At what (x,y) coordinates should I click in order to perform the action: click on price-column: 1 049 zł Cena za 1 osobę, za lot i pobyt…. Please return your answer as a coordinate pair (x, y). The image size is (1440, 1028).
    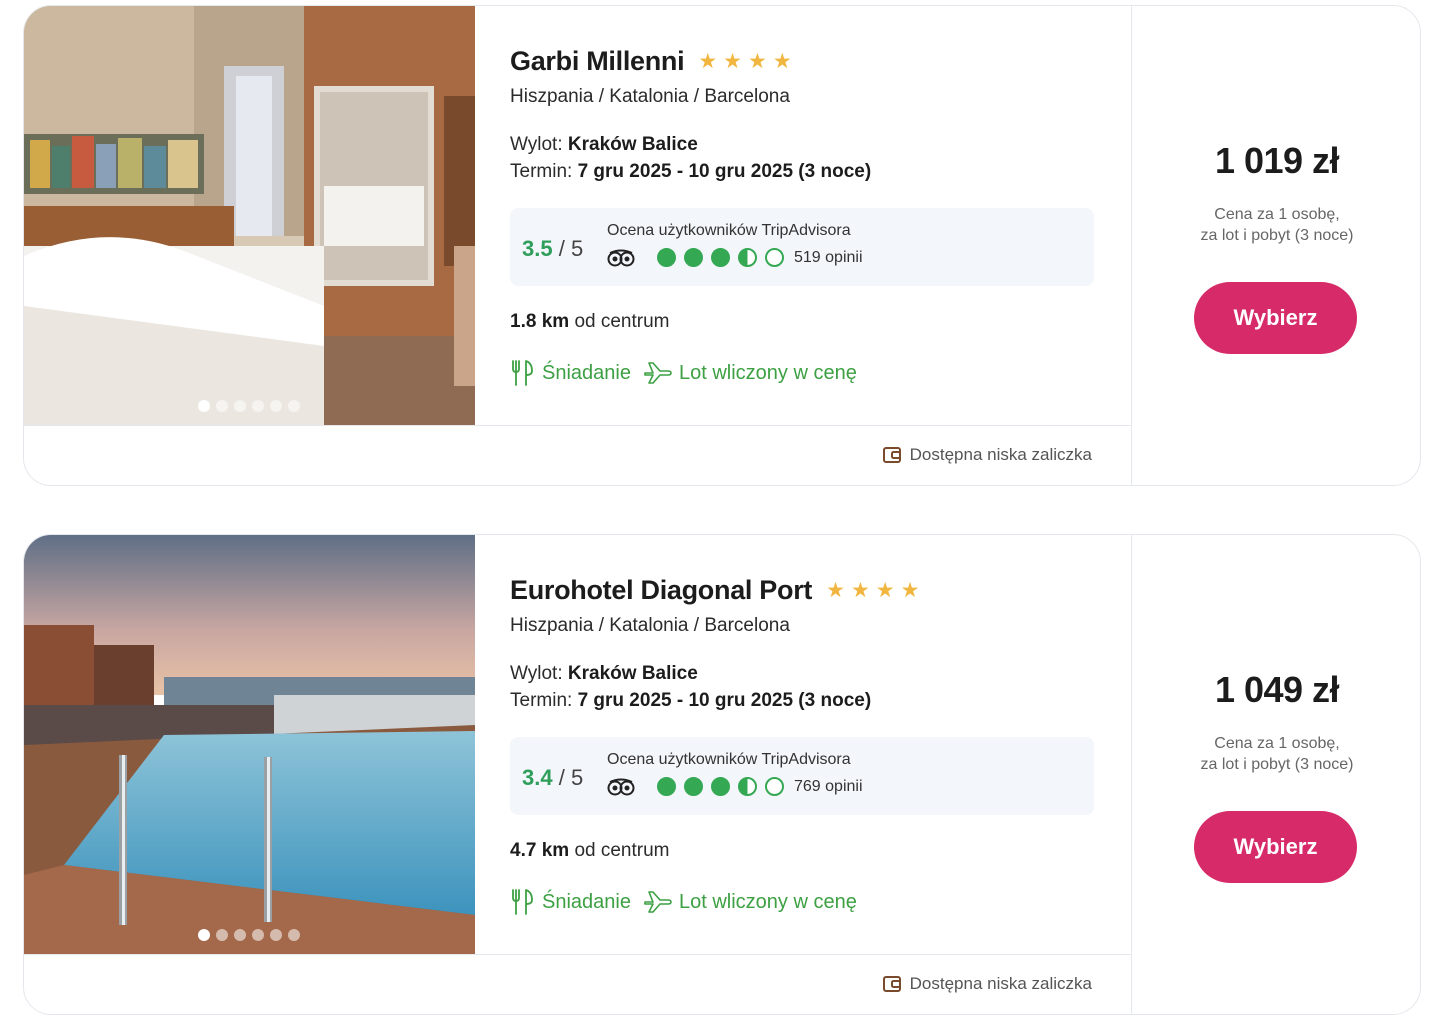
    Looking at the image, I should click on (1276, 774).